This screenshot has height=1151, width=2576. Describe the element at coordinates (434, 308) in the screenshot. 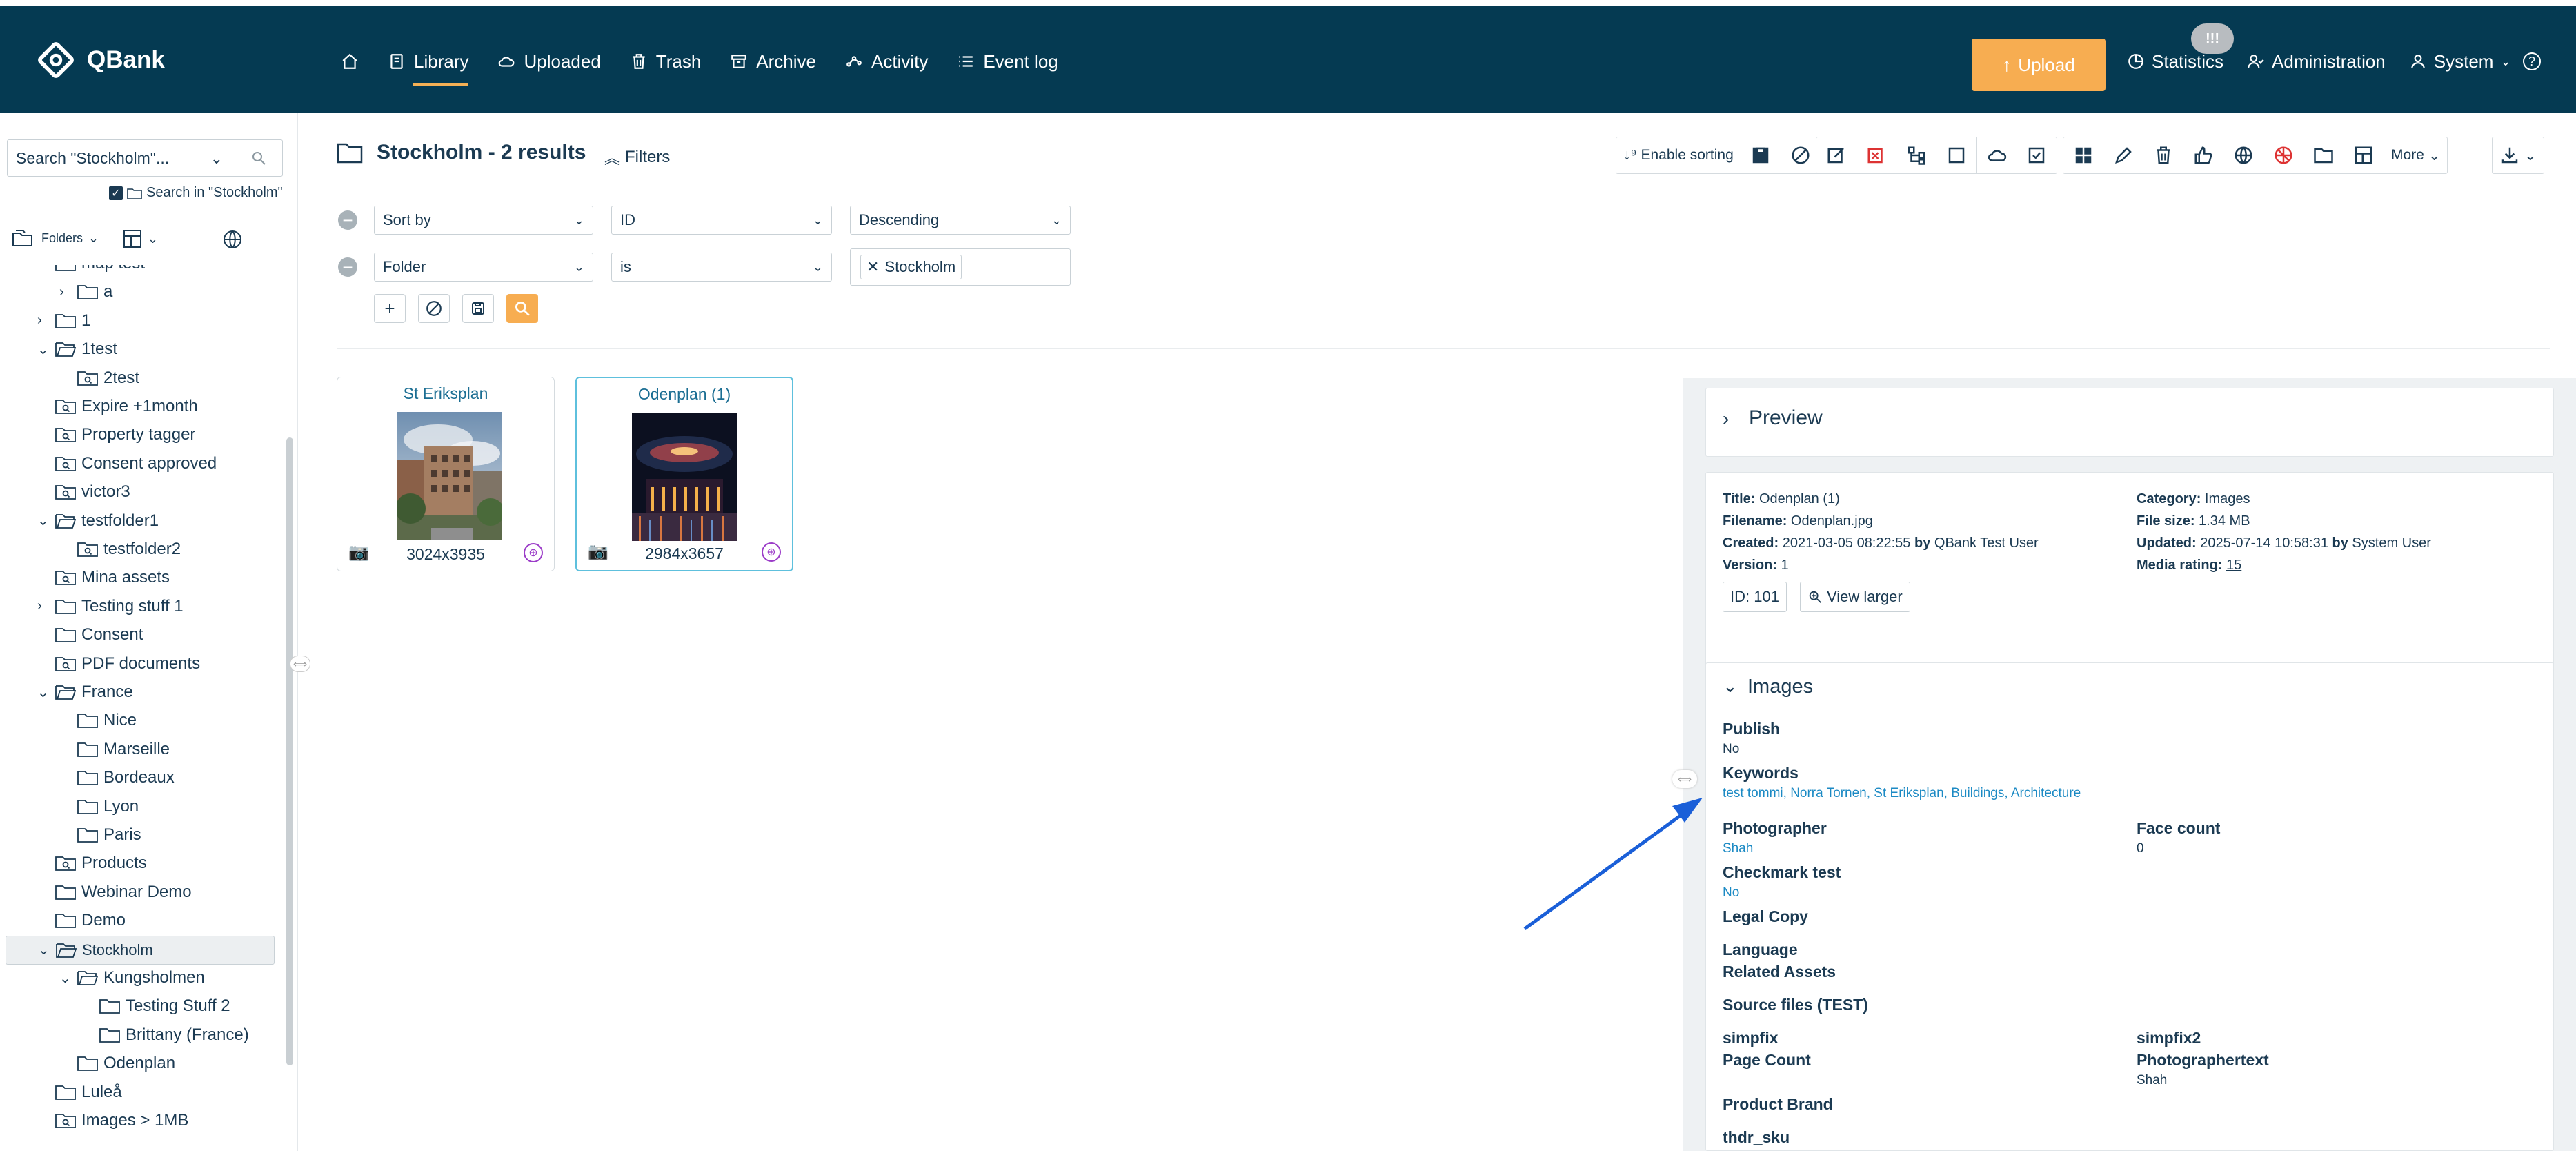

I see `clear-filters-button` at that location.